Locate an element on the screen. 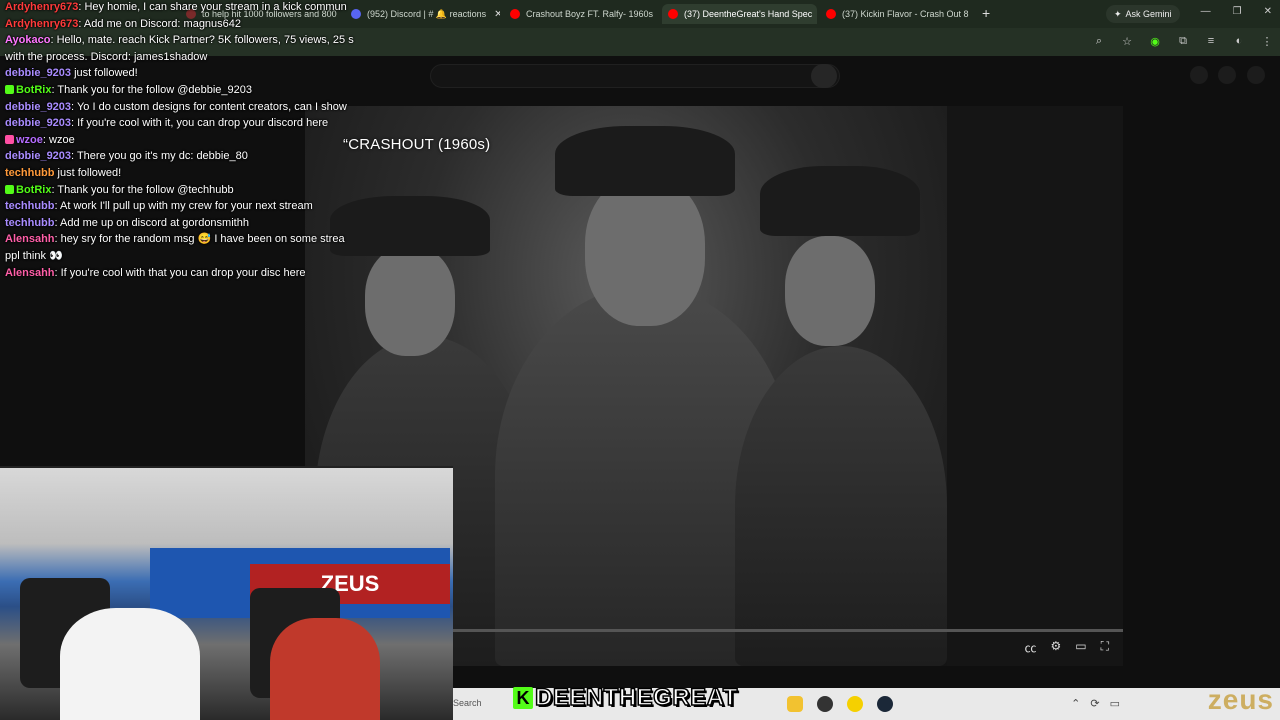  network-icon: ⟳ is located at coordinates (1094, 703).